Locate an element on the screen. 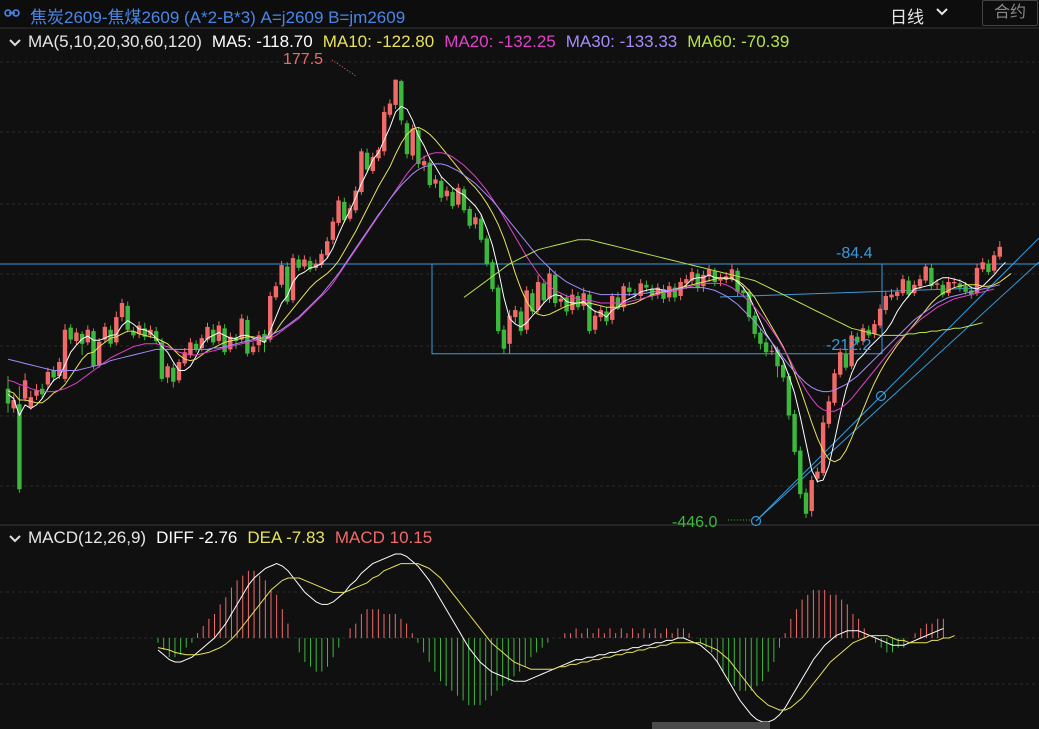  scrollbar-thumb is located at coordinates (711, 725).